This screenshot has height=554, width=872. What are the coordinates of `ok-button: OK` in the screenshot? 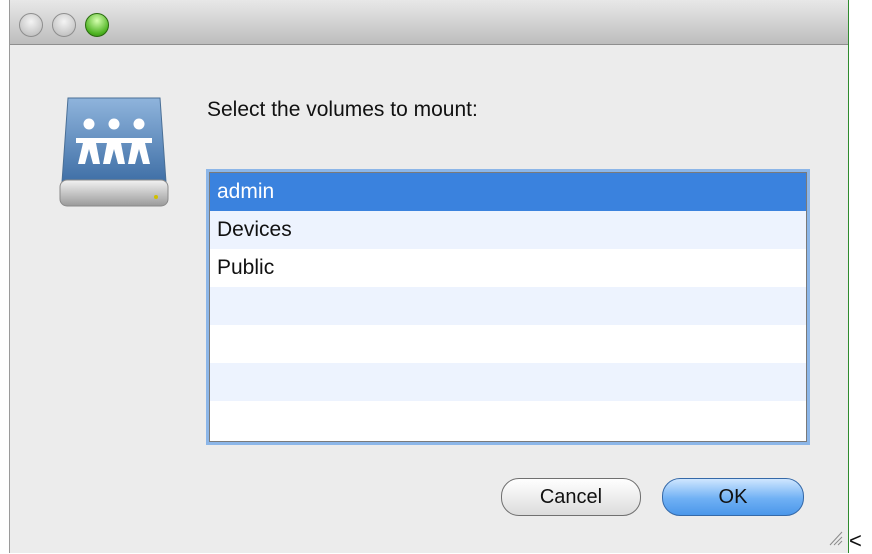 It's located at (733, 497).